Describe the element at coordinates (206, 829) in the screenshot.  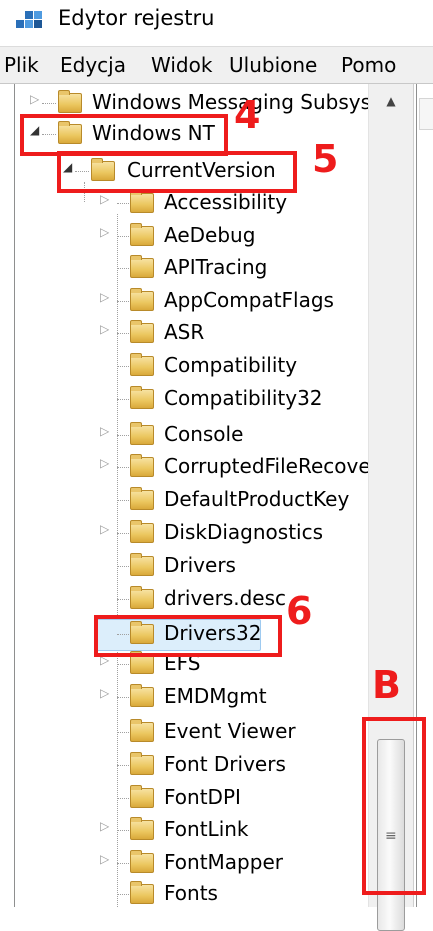
I see `tree-node-label: FontLink` at that location.